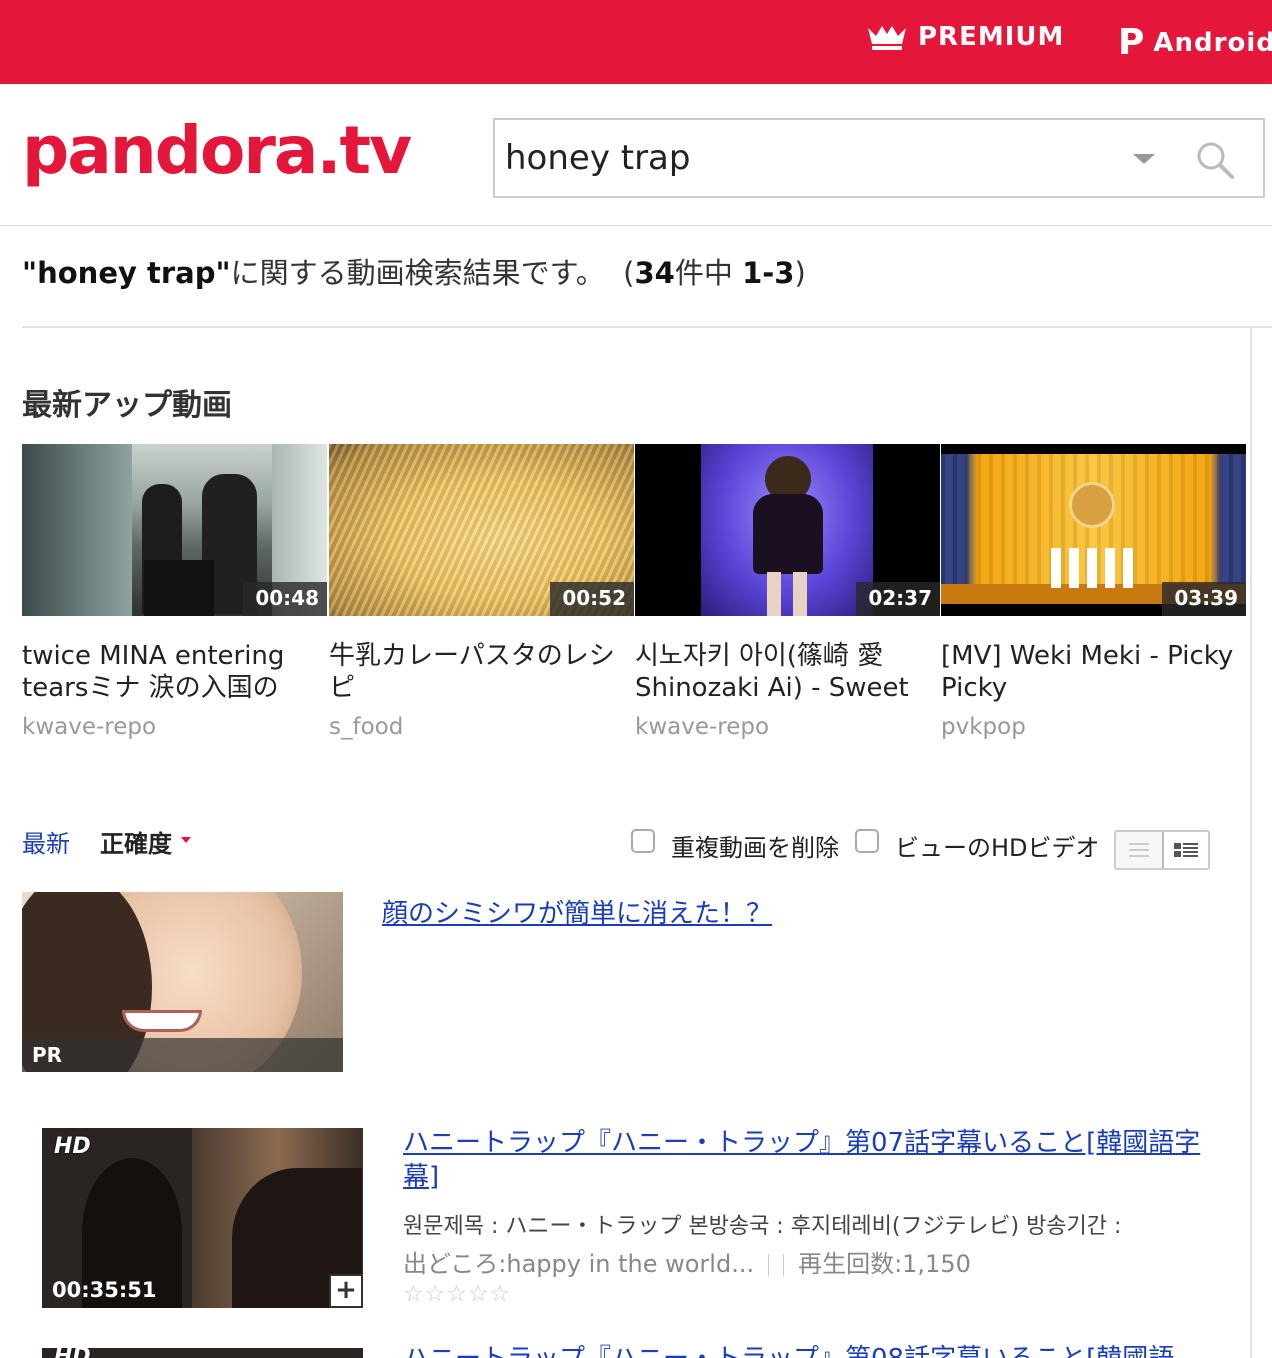  Describe the element at coordinates (1132, 42) in the screenshot. I see `pandora-p-icon: P` at that location.